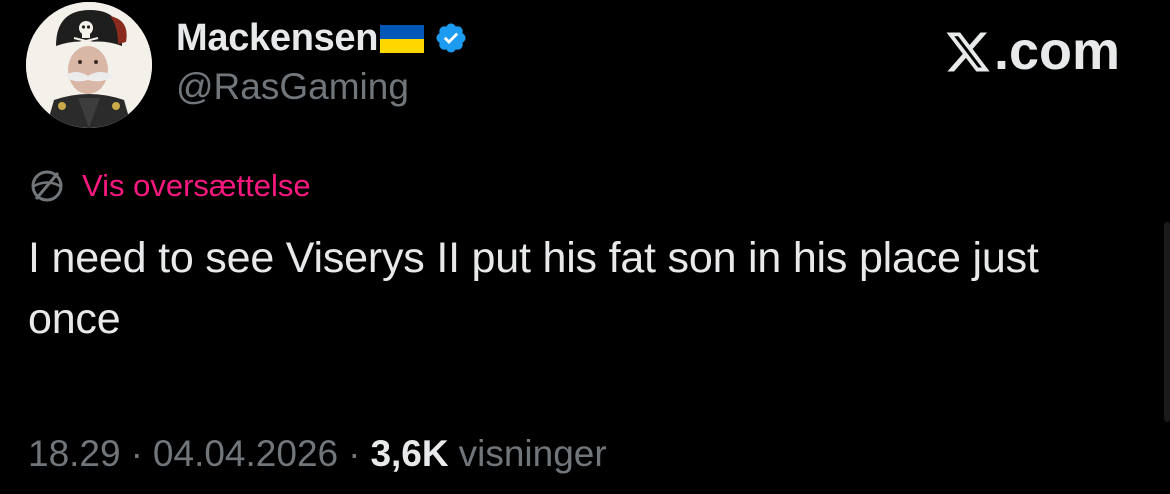 This screenshot has height=494, width=1170. I want to click on ukraine-flag-icon, so click(402, 39).